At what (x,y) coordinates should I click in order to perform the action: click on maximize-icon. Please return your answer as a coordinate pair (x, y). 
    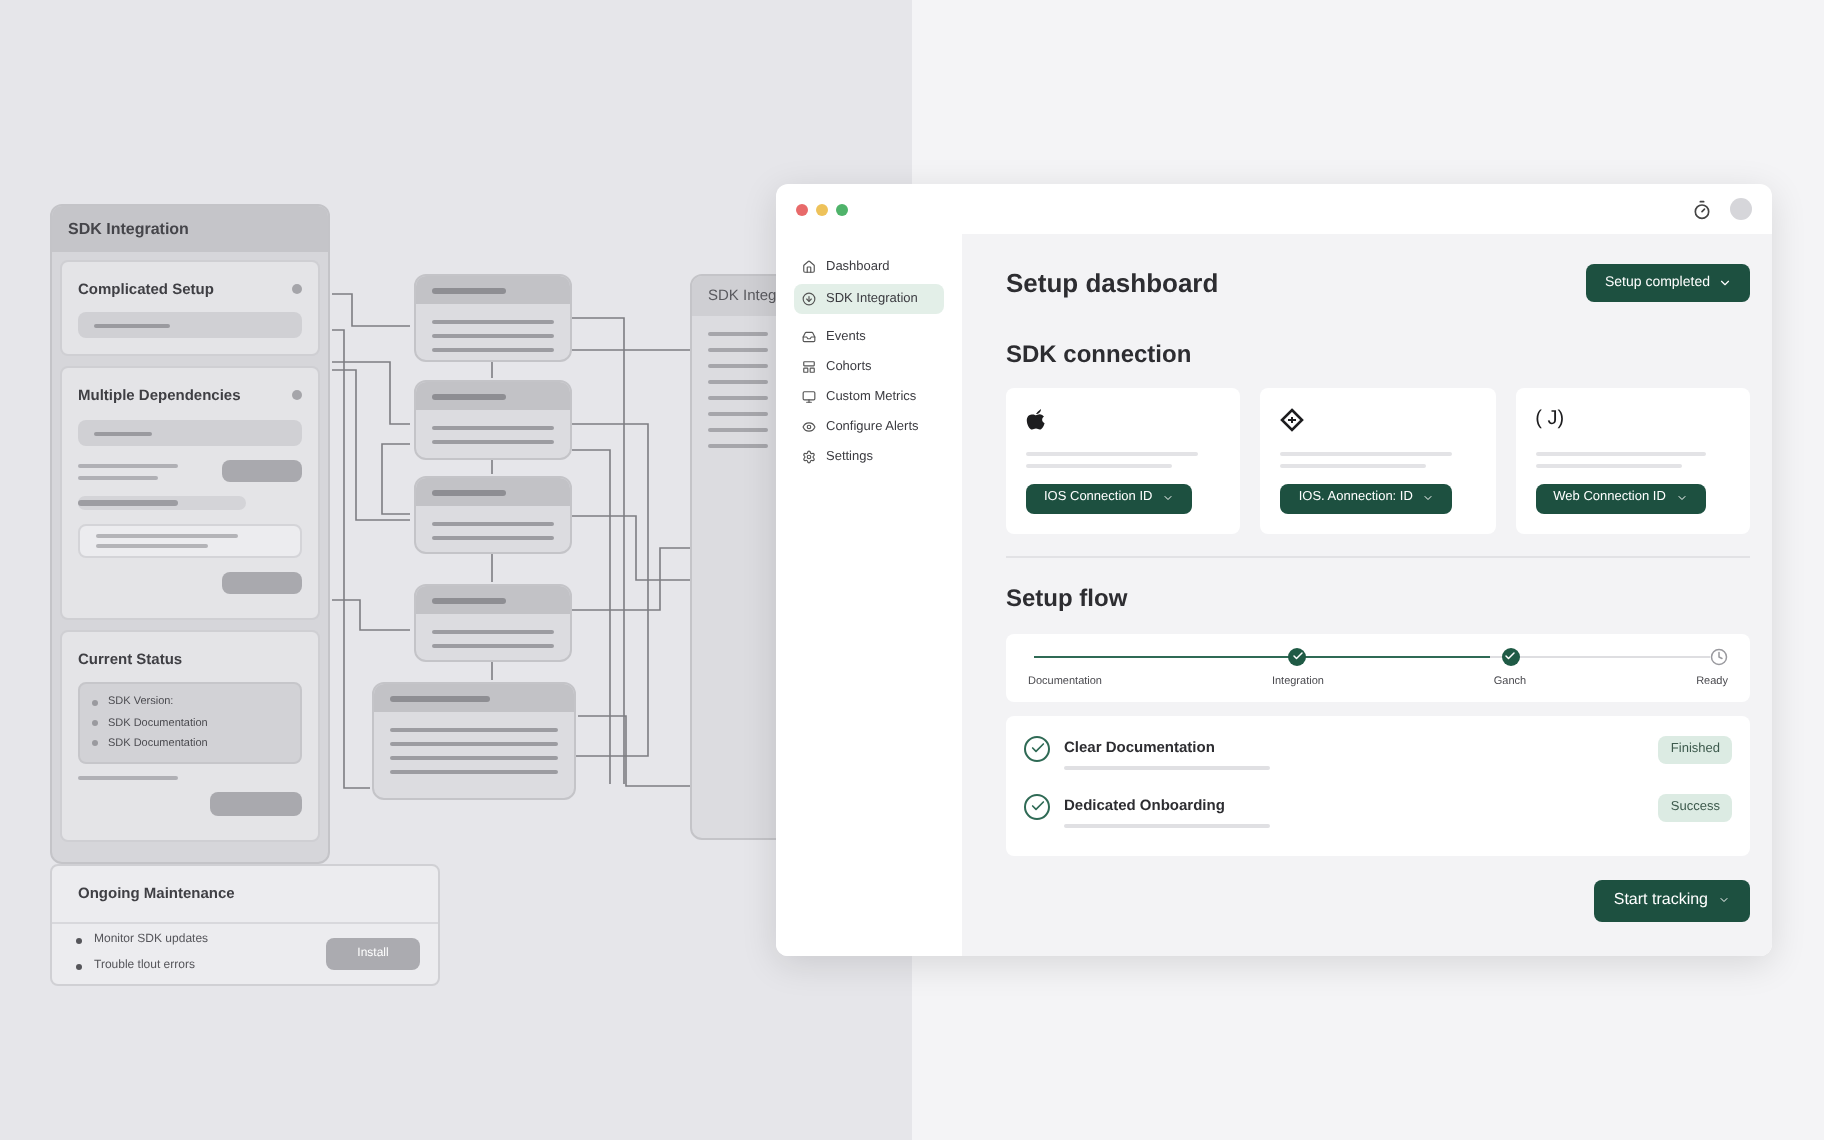
    Looking at the image, I should click on (842, 209).